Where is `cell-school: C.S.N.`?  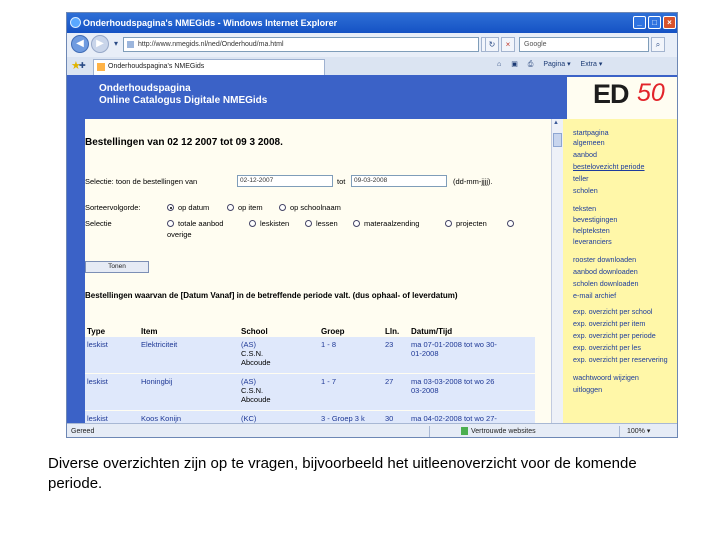 cell-school: C.S.N. is located at coordinates (252, 353).